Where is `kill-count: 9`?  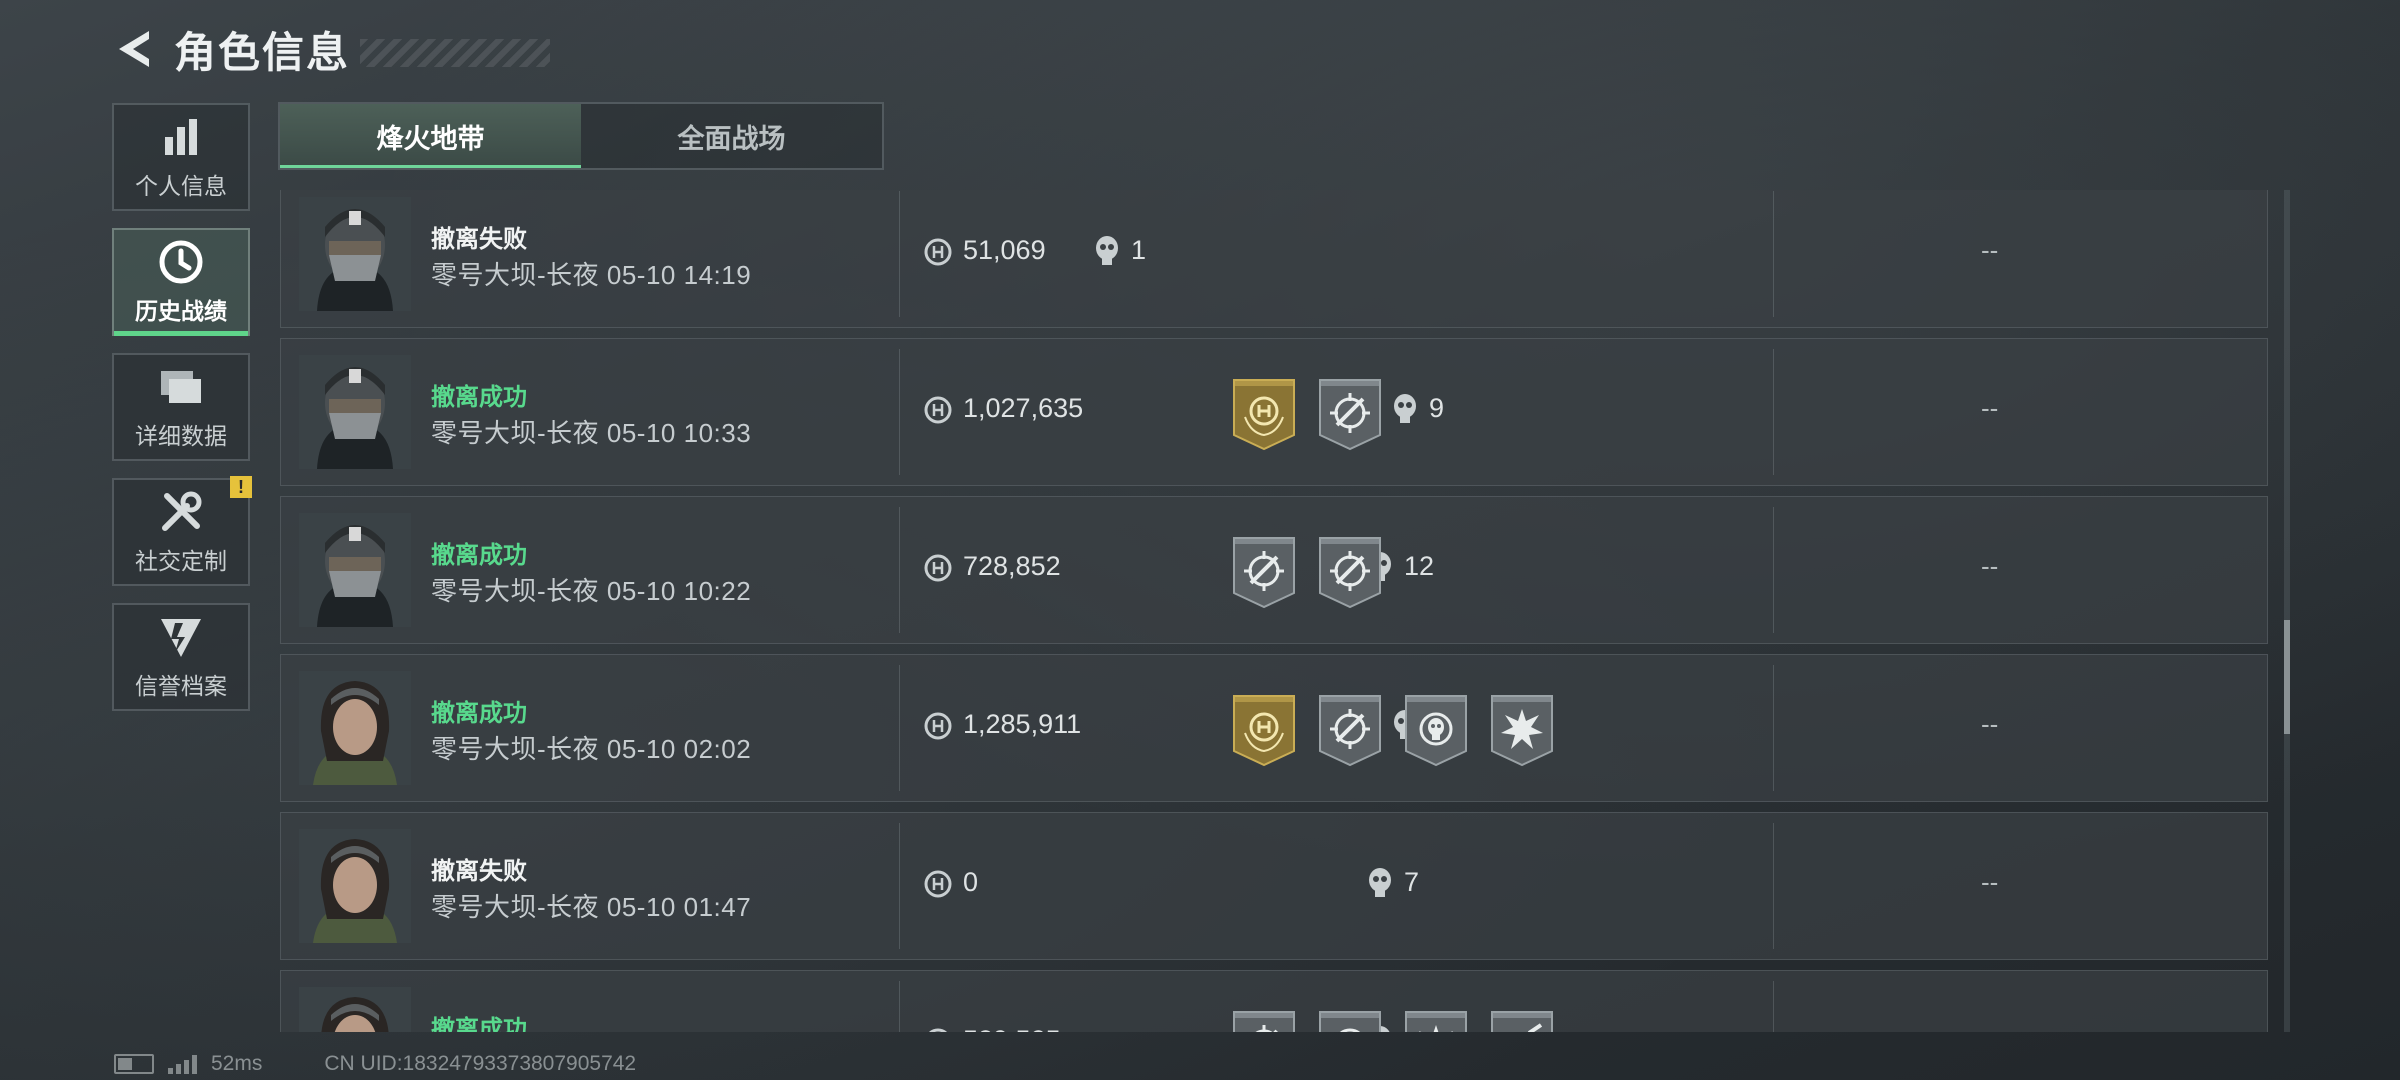 kill-count: 9 is located at coordinates (1437, 408).